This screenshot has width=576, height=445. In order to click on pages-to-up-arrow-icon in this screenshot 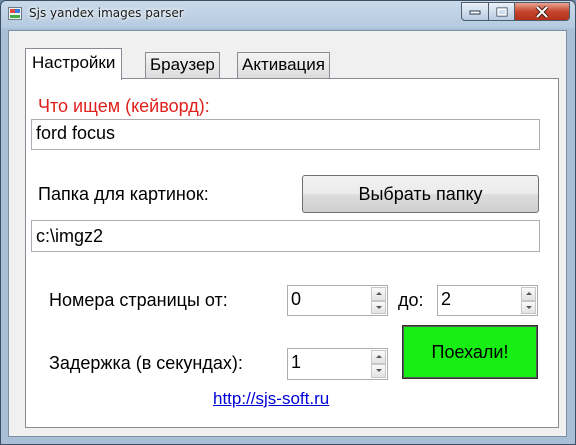, I will do `click(528, 294)`.